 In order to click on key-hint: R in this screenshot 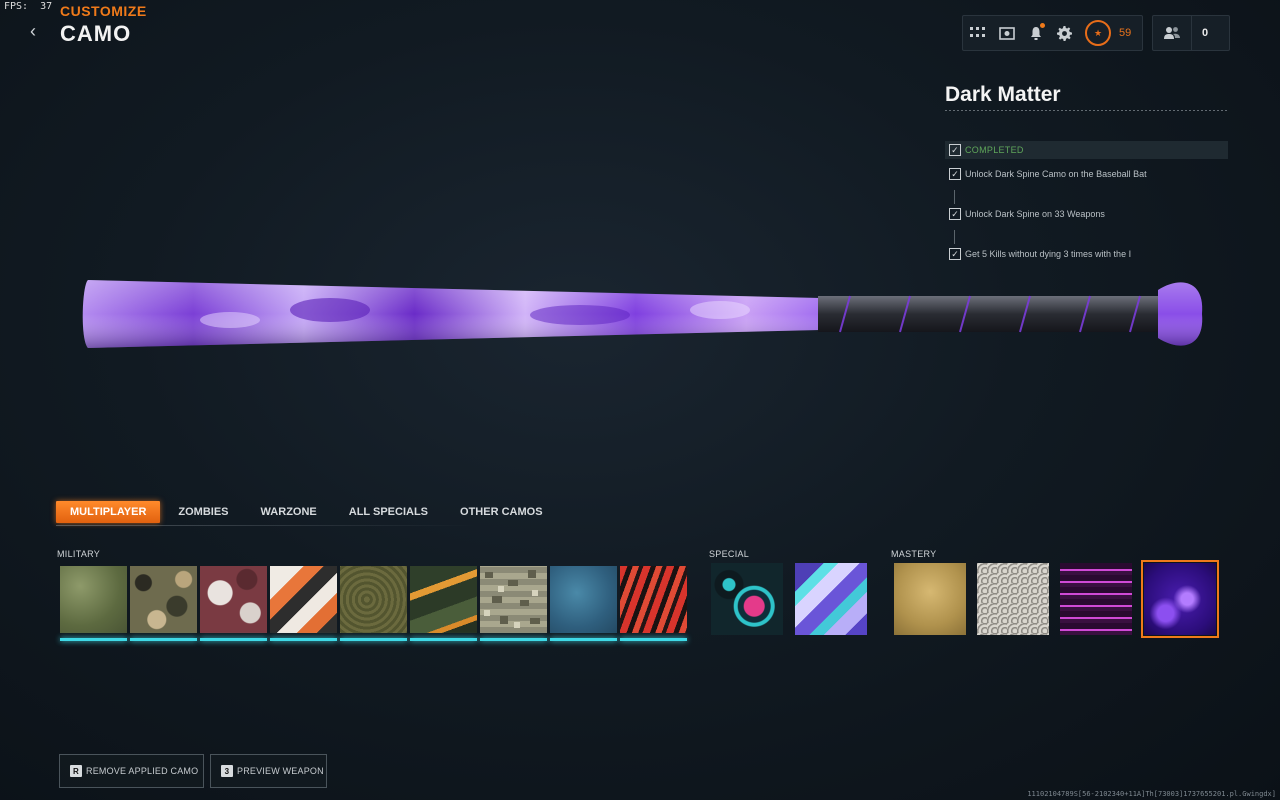, I will do `click(76, 771)`.